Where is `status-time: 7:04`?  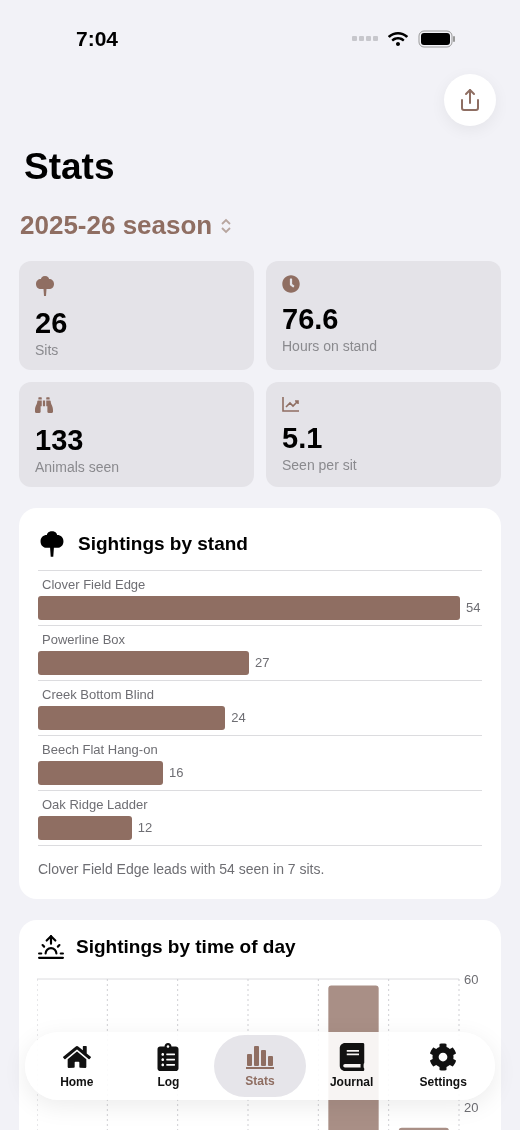 status-time: 7:04 is located at coordinates (97, 39).